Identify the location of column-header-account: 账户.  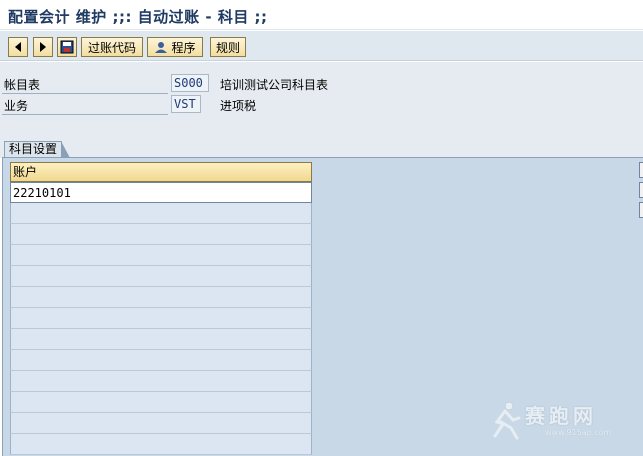
(161, 172).